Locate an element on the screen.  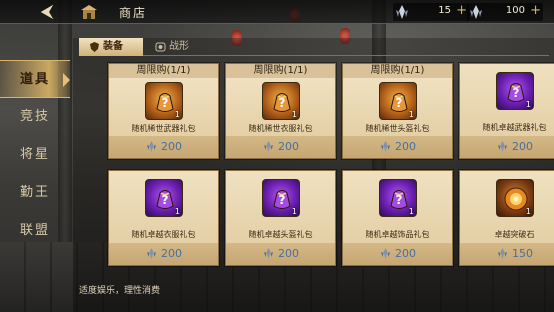
tab-formation: 战形 is located at coordinates (177, 47).